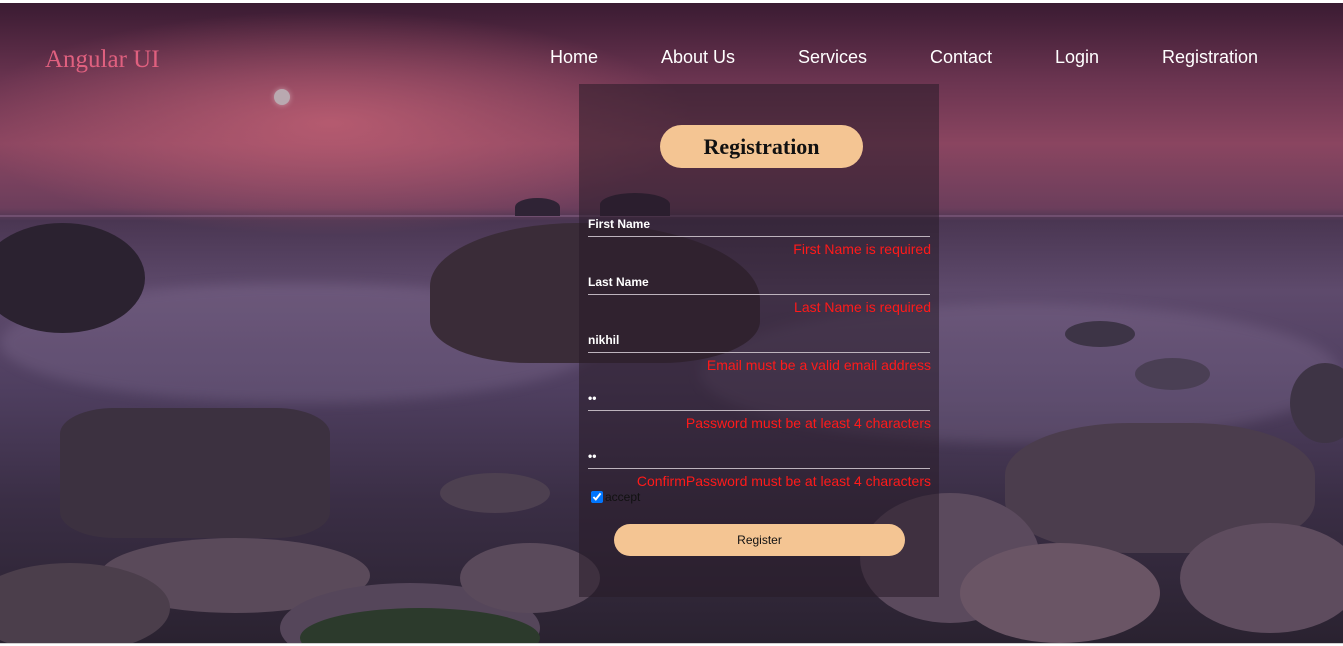  I want to click on flat-rock, so click(195, 473).